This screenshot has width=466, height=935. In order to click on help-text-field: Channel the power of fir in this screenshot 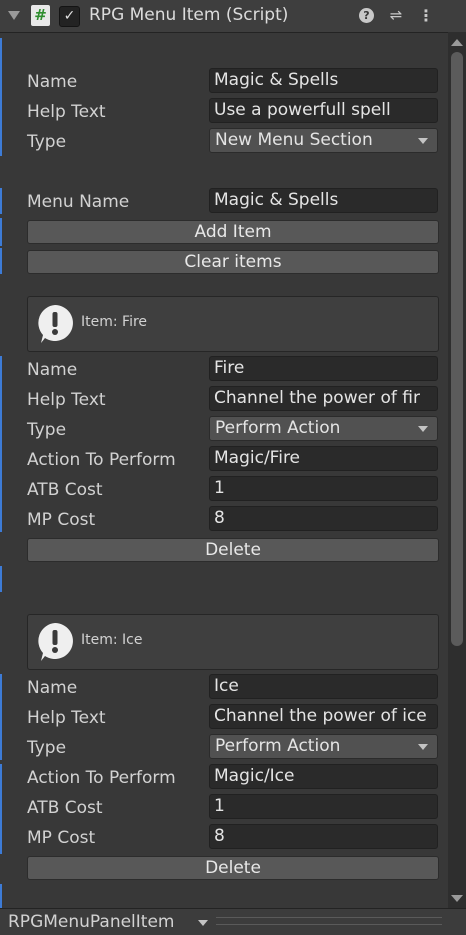, I will do `click(323, 398)`.